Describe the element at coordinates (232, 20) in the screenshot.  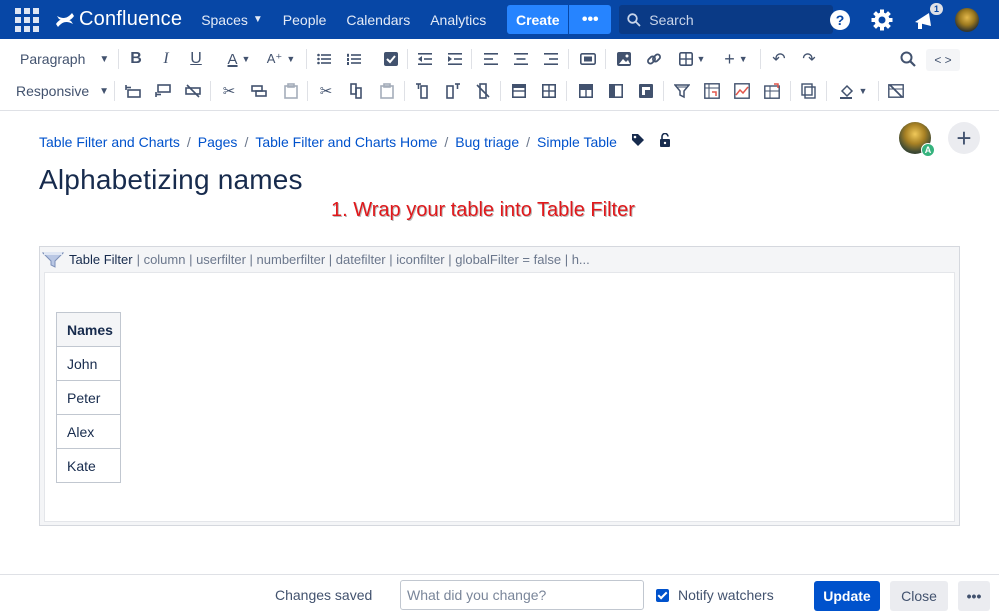
I see `nav-spaces: Spaces ▼` at that location.